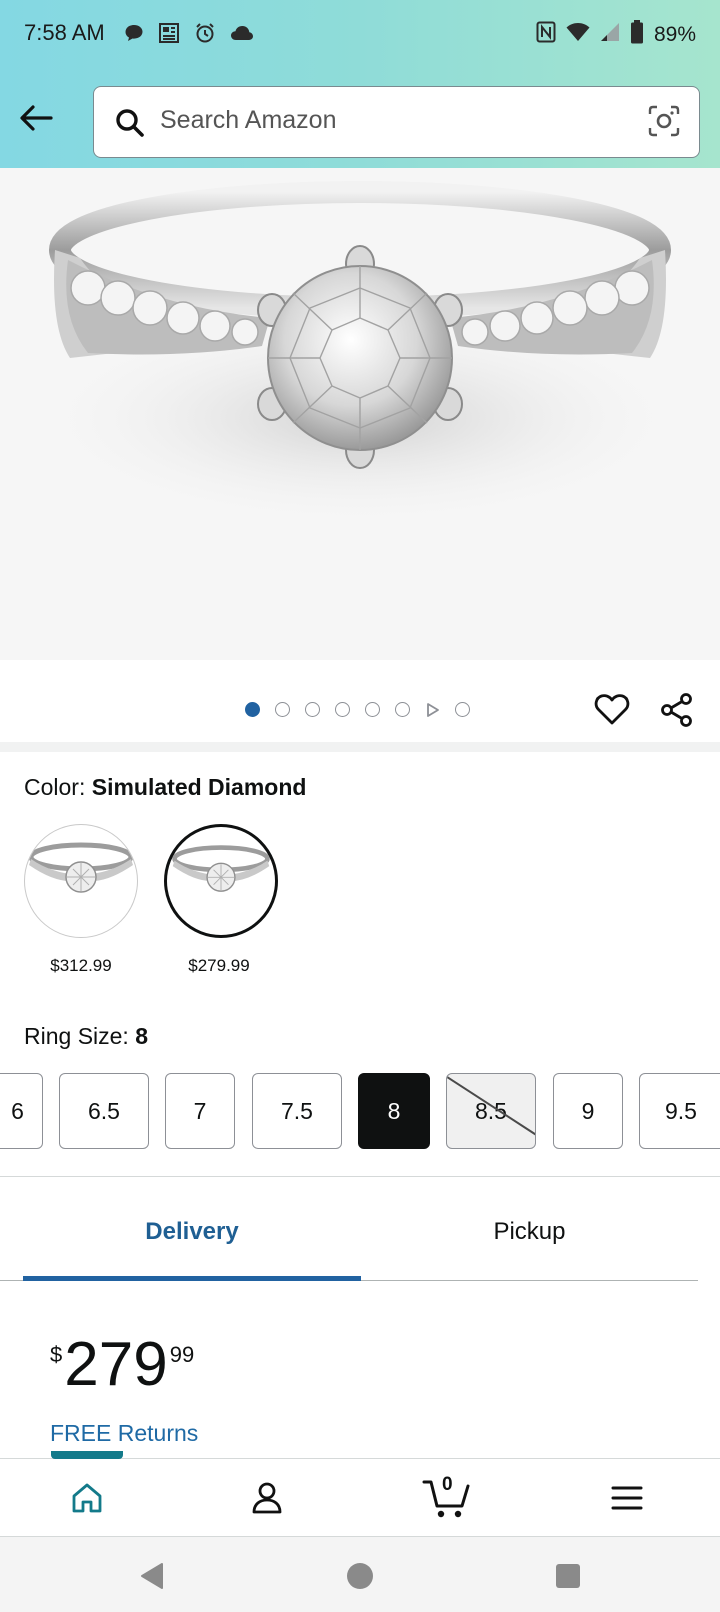 Image resolution: width=720 pixels, height=1612 pixels. What do you see at coordinates (447, 1484) in the screenshot?
I see `cart-count: 0` at bounding box center [447, 1484].